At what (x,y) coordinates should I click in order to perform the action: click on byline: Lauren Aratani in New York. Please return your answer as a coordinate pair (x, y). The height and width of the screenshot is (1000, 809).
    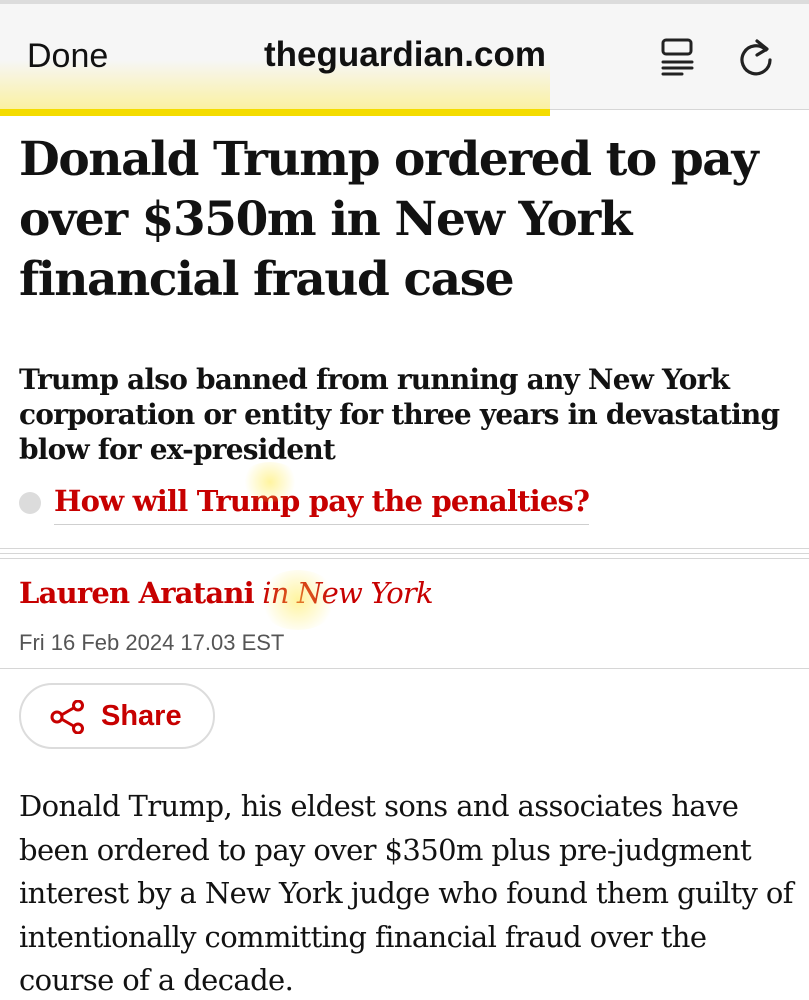
    Looking at the image, I should click on (226, 593).